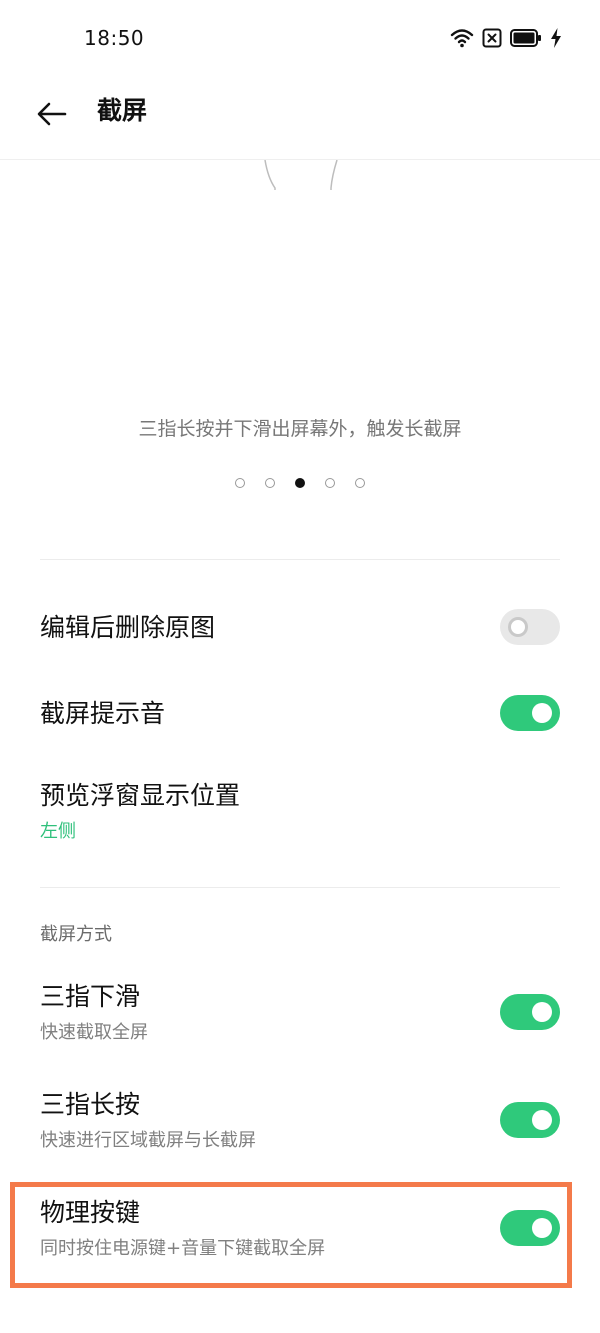 The height and width of the screenshot is (1333, 600). Describe the element at coordinates (300, 118) in the screenshot. I see `title-bar: 截屏` at that location.